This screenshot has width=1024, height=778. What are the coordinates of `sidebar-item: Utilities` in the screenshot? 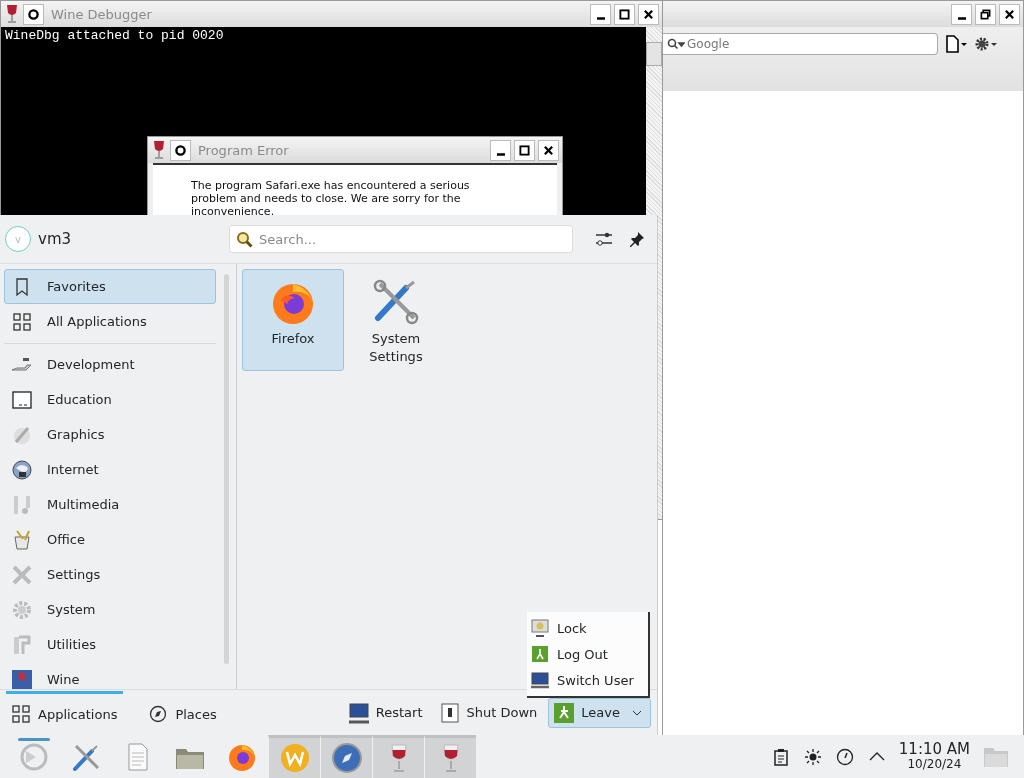 It's located at (110, 644).